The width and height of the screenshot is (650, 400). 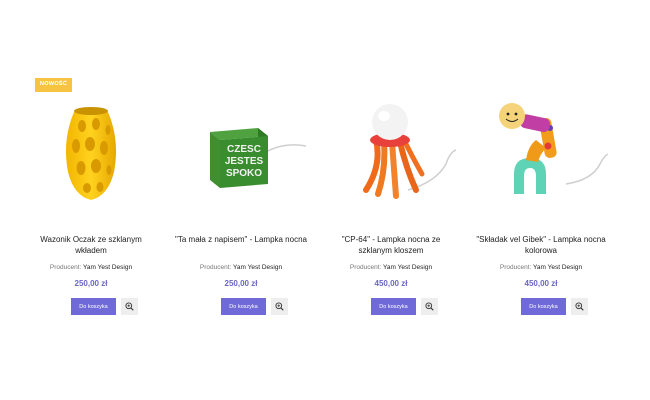 I want to click on cube-text-line: SPOKO, so click(x=244, y=173).